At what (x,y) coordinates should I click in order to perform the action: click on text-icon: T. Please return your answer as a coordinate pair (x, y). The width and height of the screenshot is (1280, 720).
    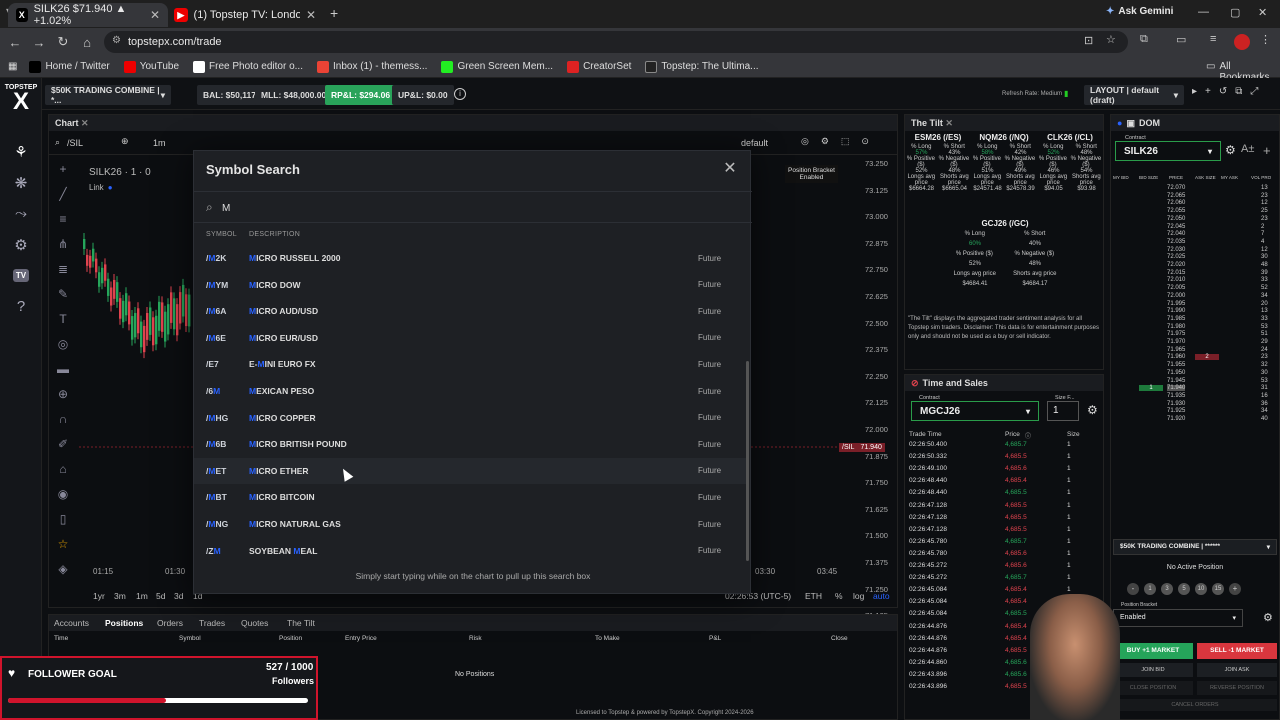
    Looking at the image, I should click on (63, 319).